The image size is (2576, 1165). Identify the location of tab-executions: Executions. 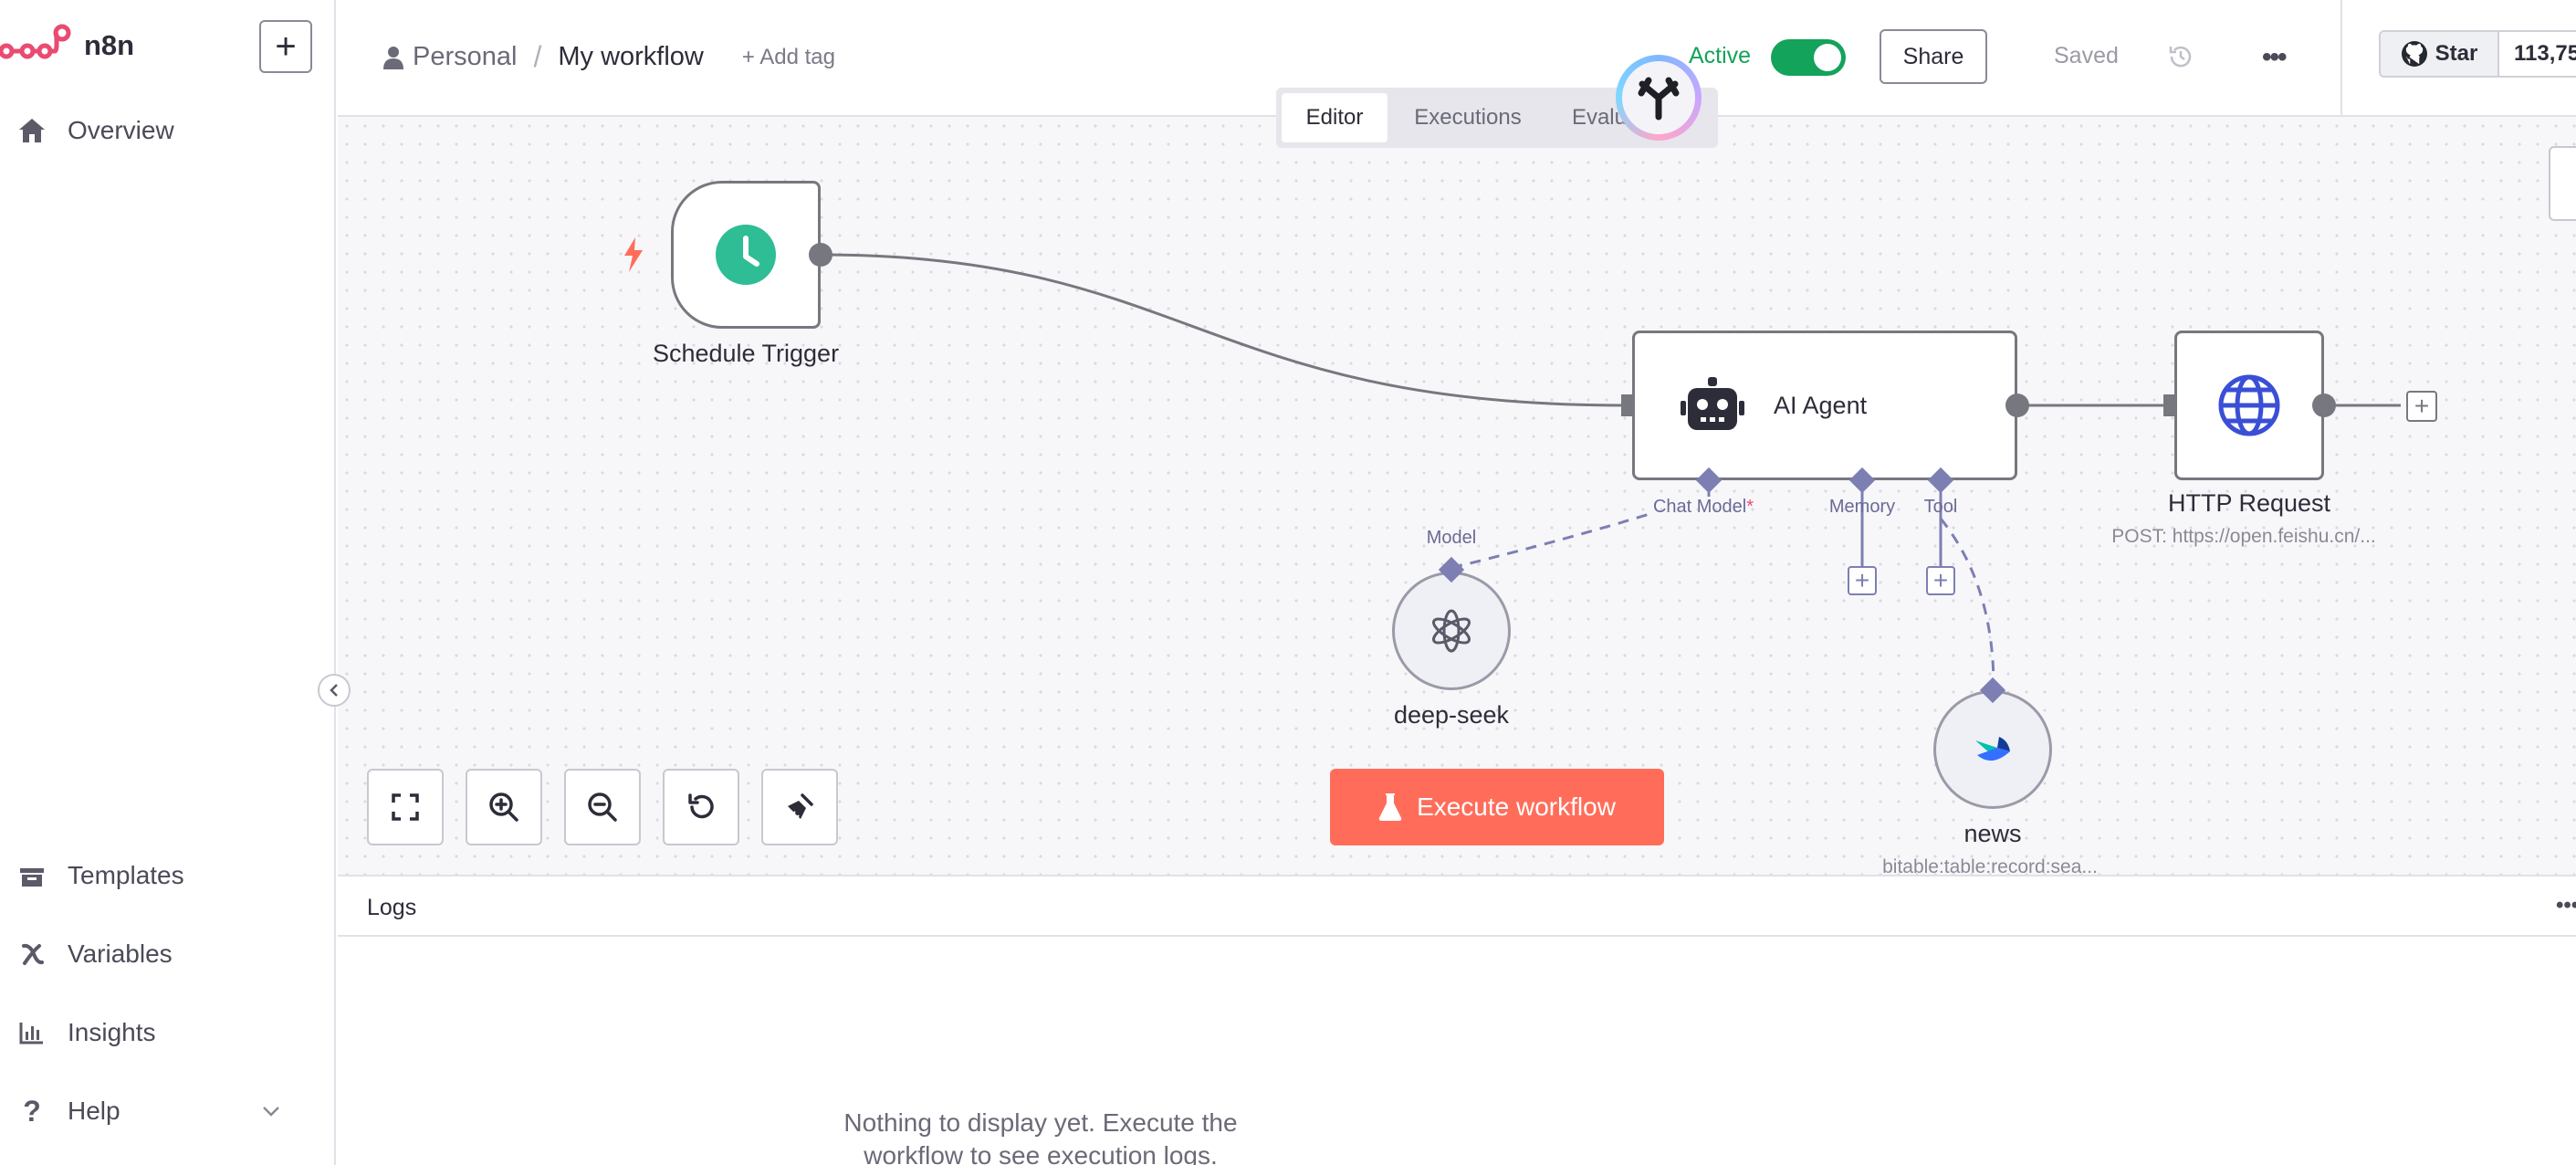
(1468, 117).